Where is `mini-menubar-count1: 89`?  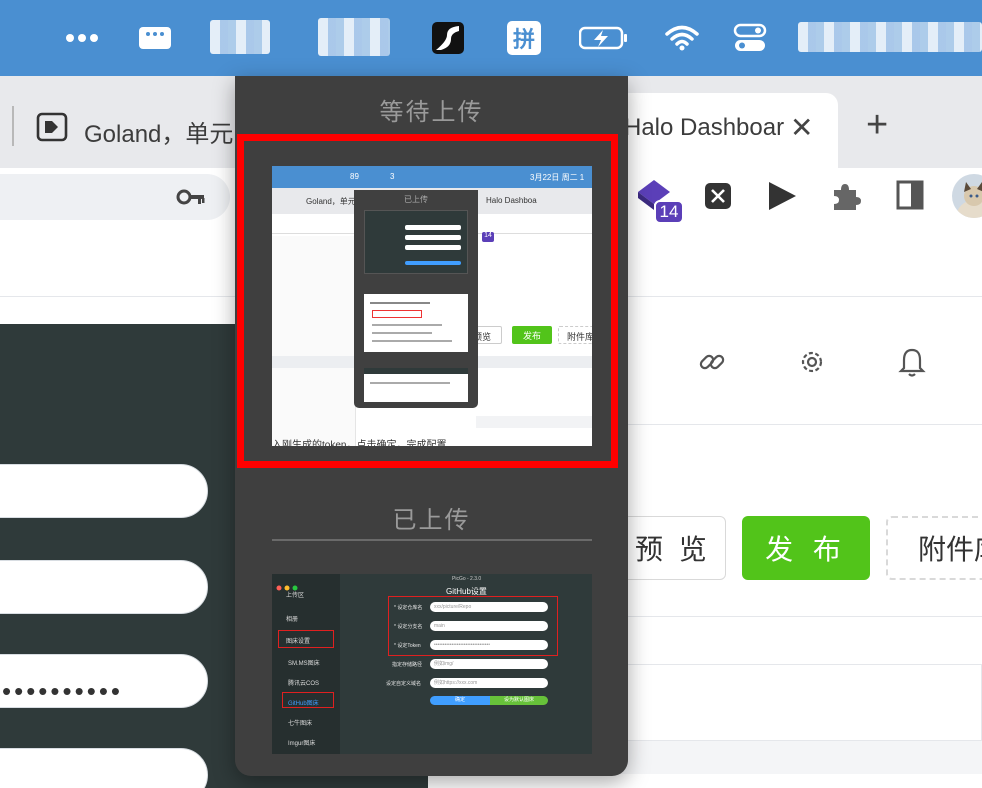
mini-menubar-count1: 89 is located at coordinates (354, 176).